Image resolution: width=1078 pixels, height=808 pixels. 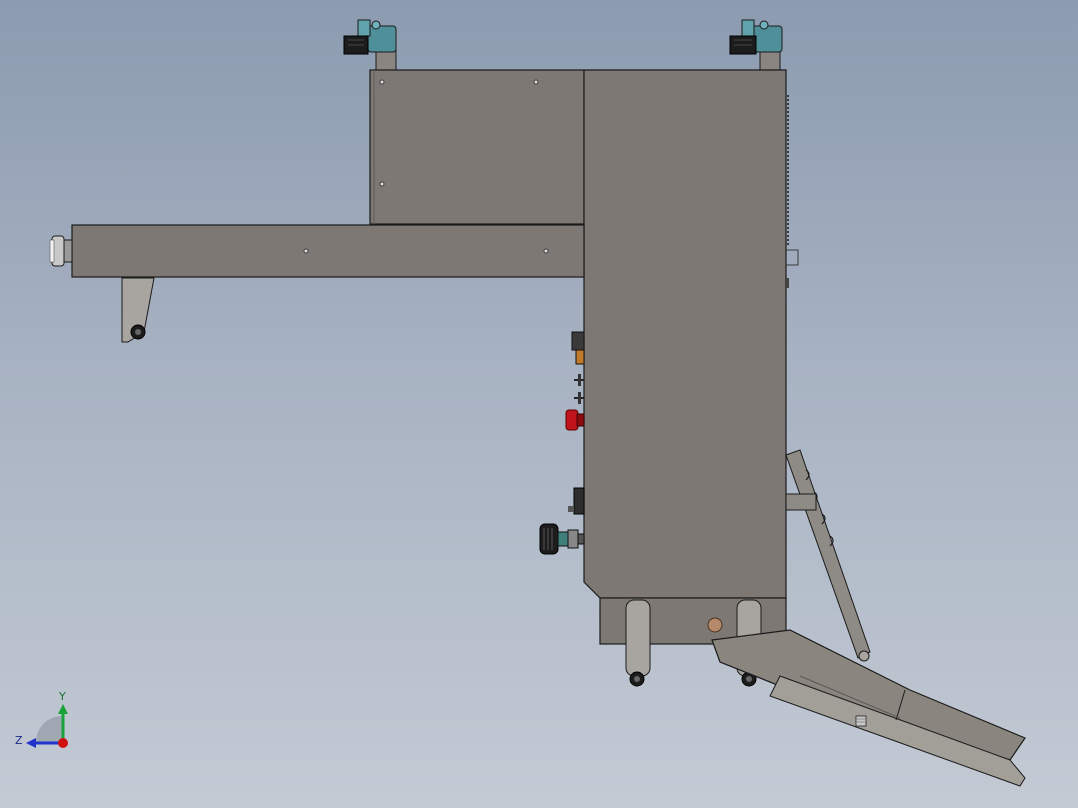 What do you see at coordinates (19, 740) in the screenshot?
I see `triad-z-label: Z` at bounding box center [19, 740].